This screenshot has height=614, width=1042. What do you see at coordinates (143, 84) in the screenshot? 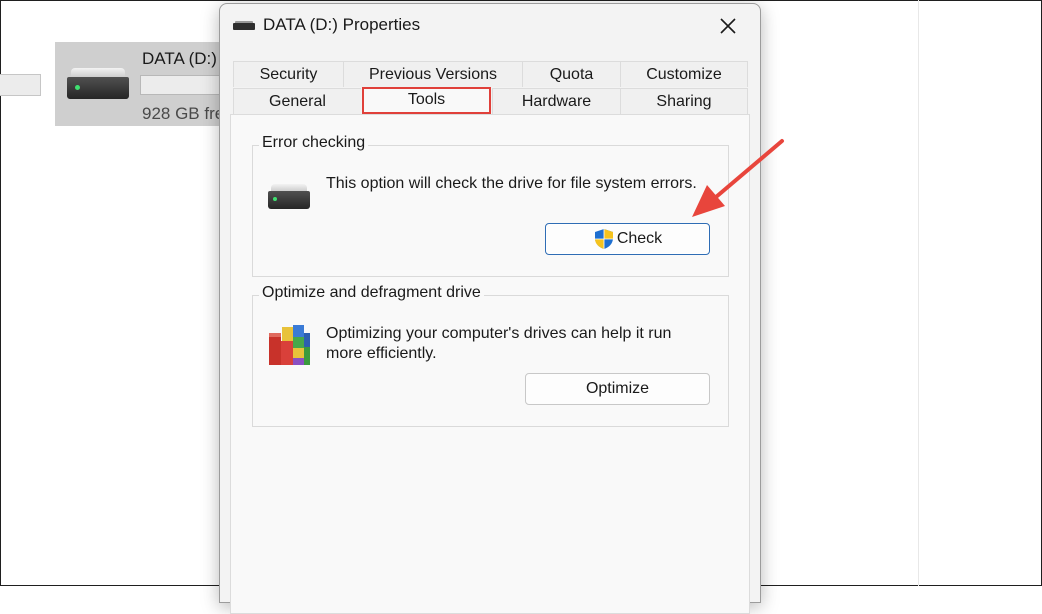
I see `drive-tile-data-d: DATA (D:) 928 GB fre` at bounding box center [143, 84].